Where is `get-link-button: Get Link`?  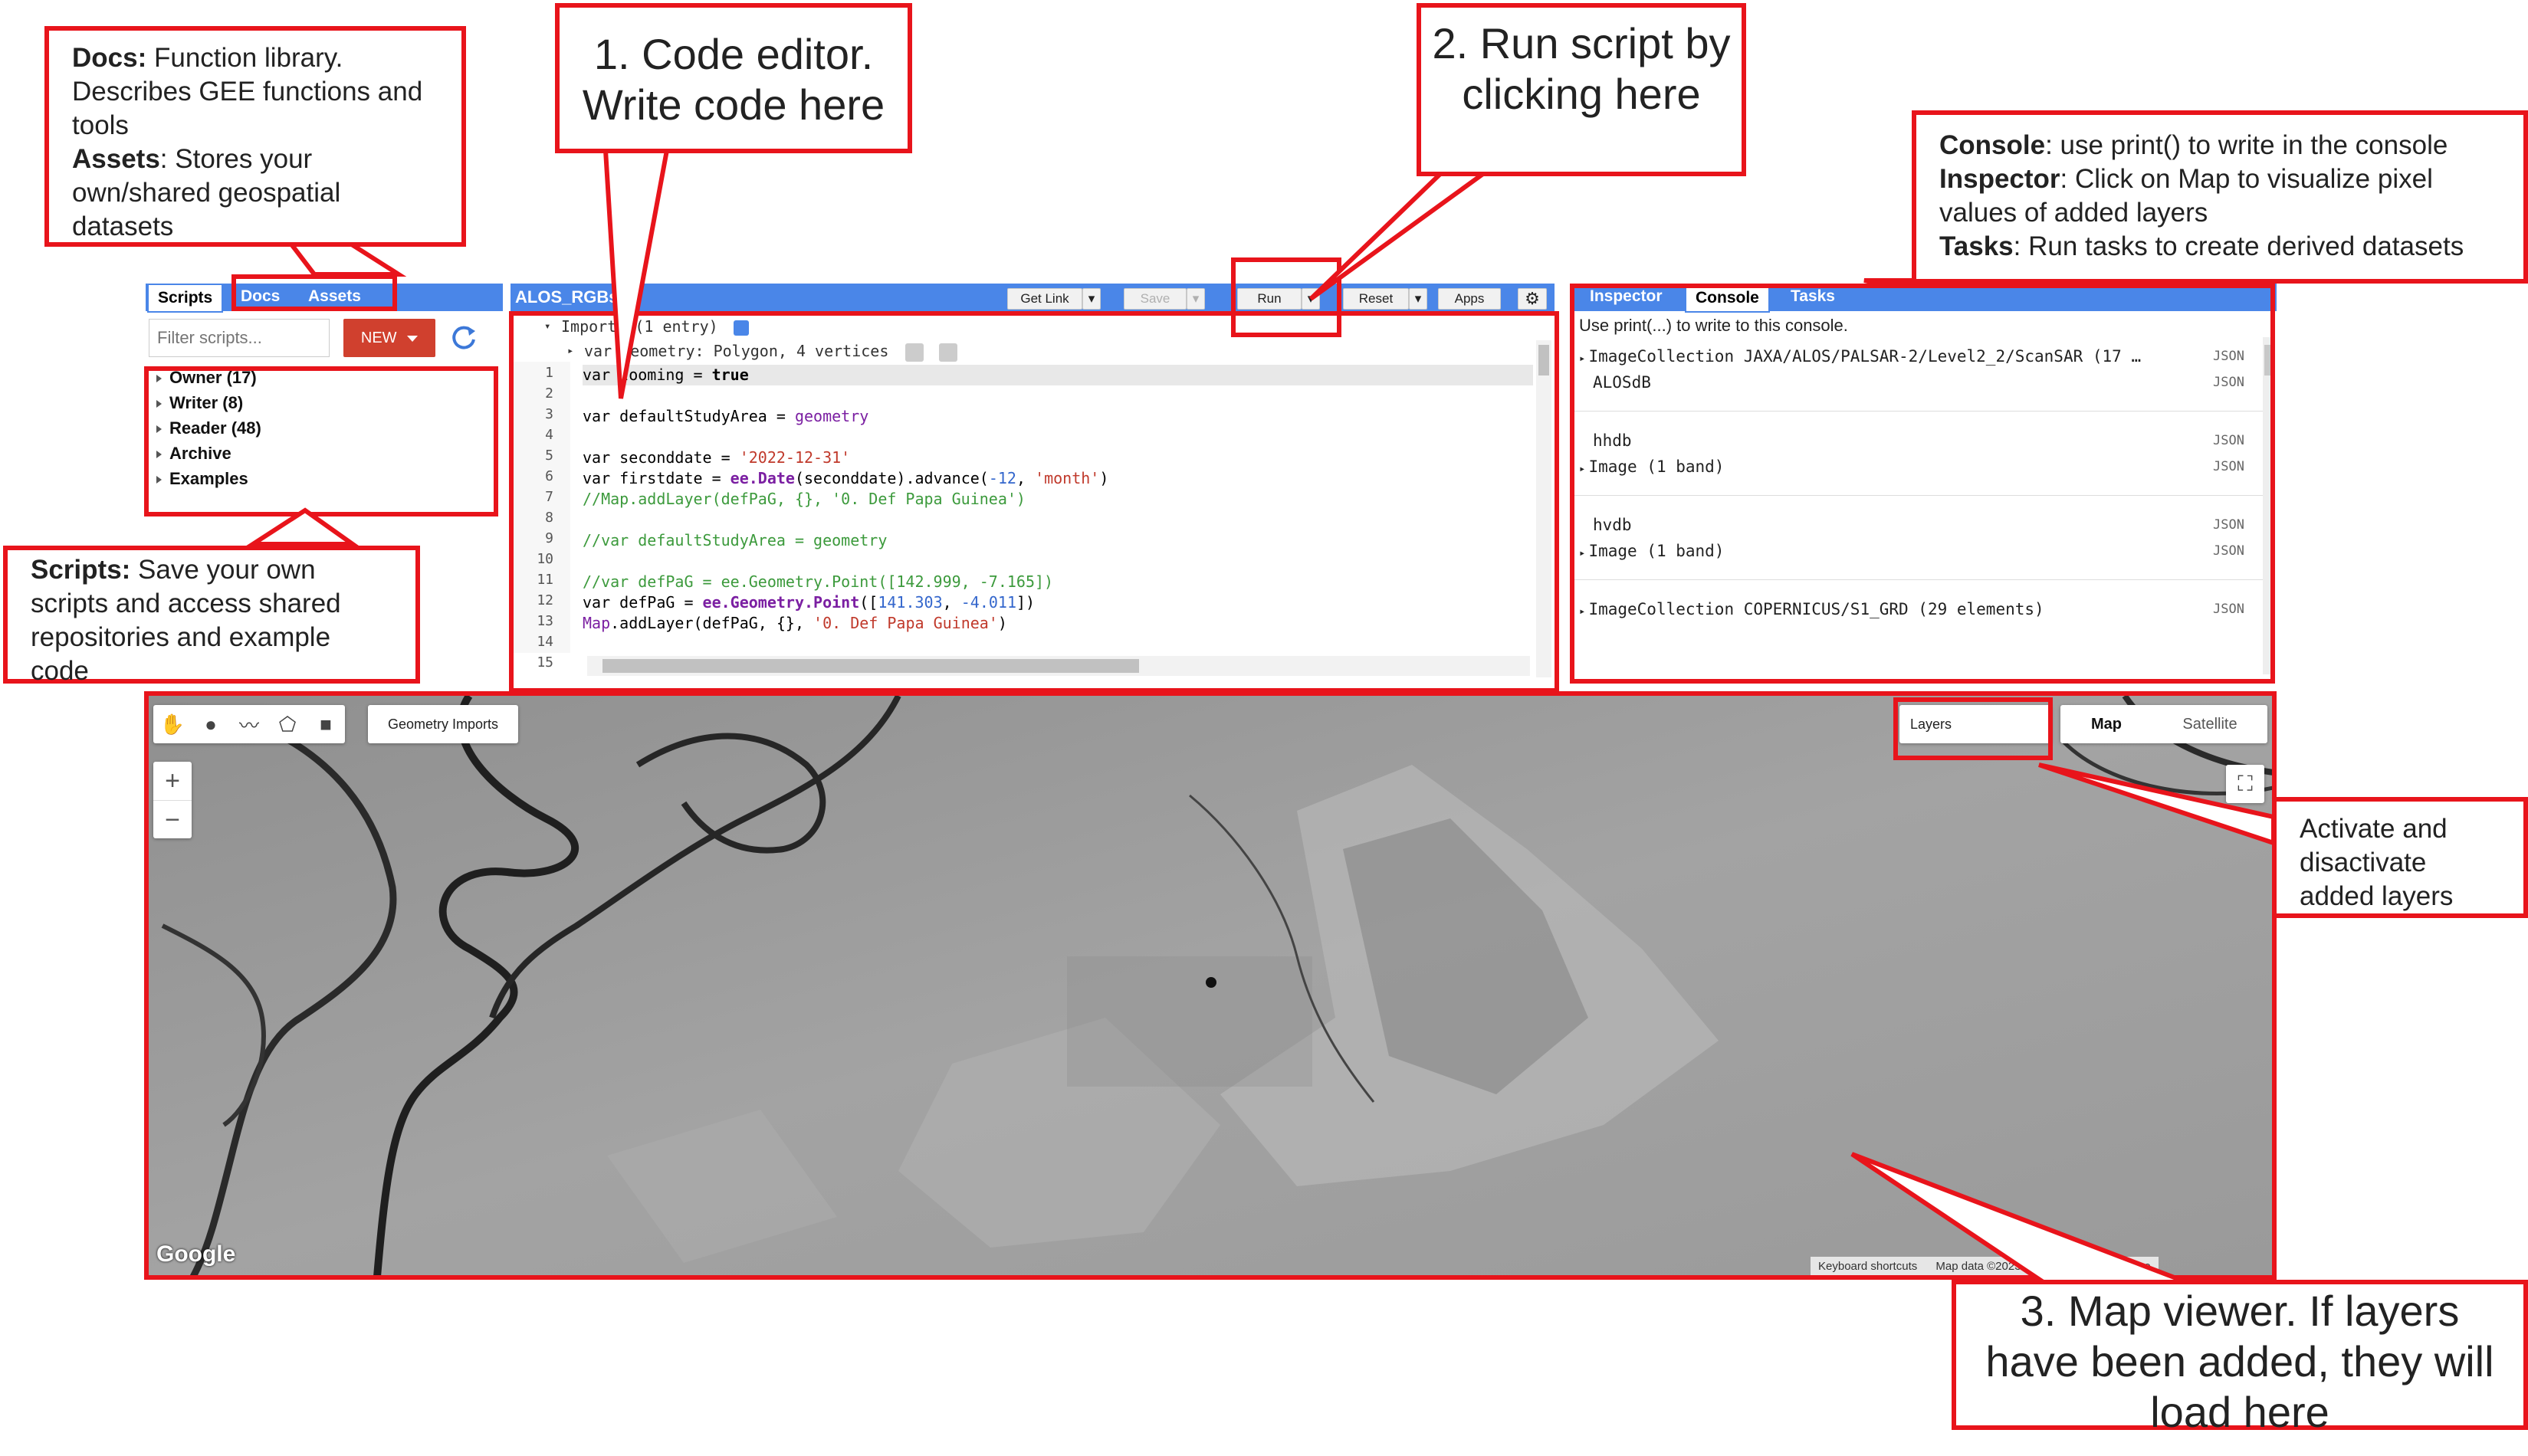 get-link-button: Get Link is located at coordinates (1044, 299).